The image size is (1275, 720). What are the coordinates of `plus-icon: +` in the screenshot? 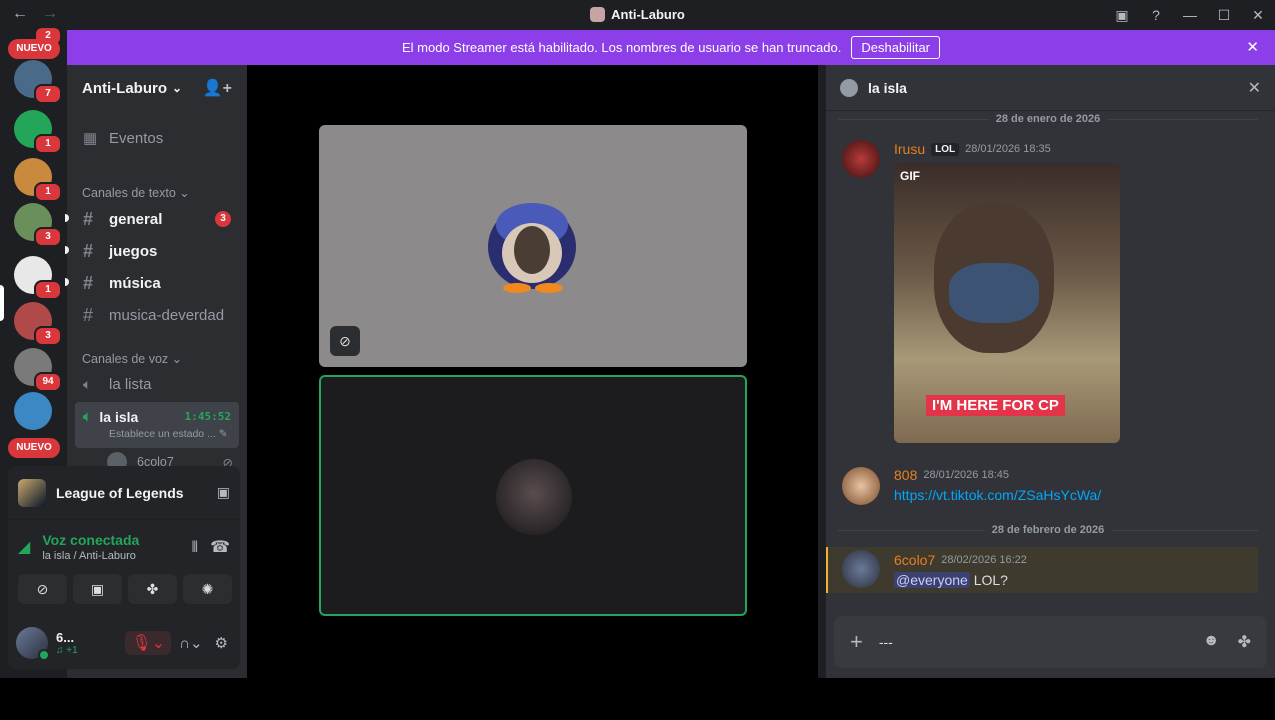 It's located at (856, 642).